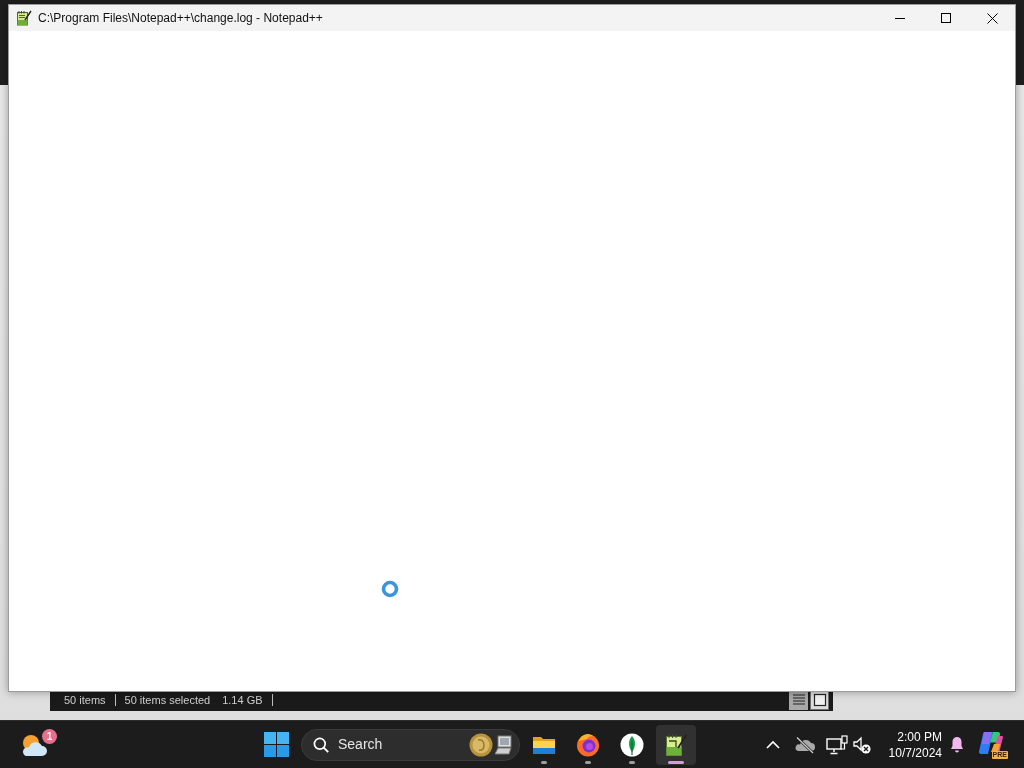 This screenshot has height=768, width=1024. I want to click on speaker-muted-icon, so click(862, 744).